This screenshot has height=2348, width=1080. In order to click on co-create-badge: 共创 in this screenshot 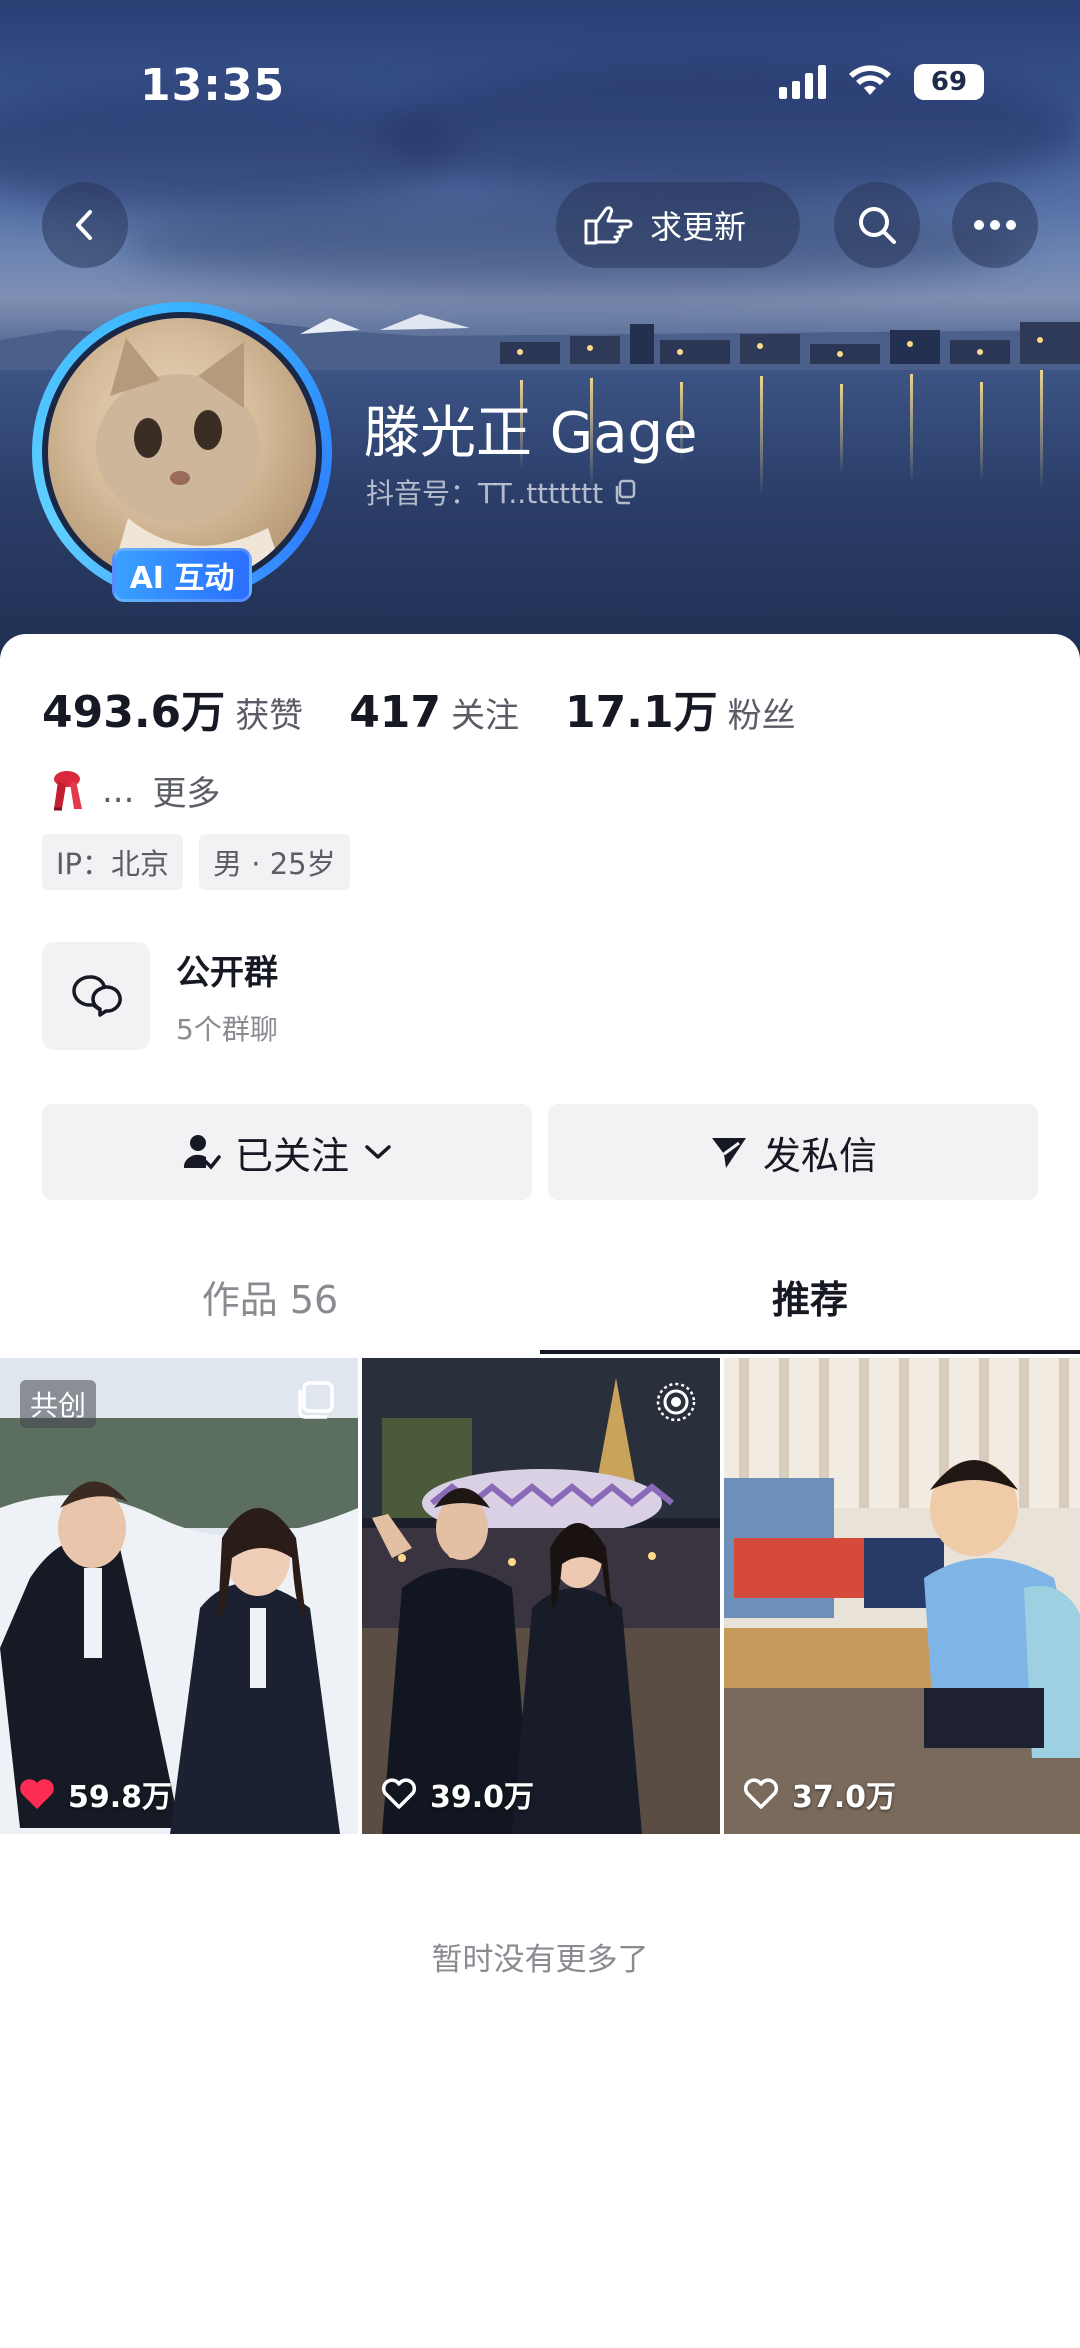, I will do `click(58, 1404)`.